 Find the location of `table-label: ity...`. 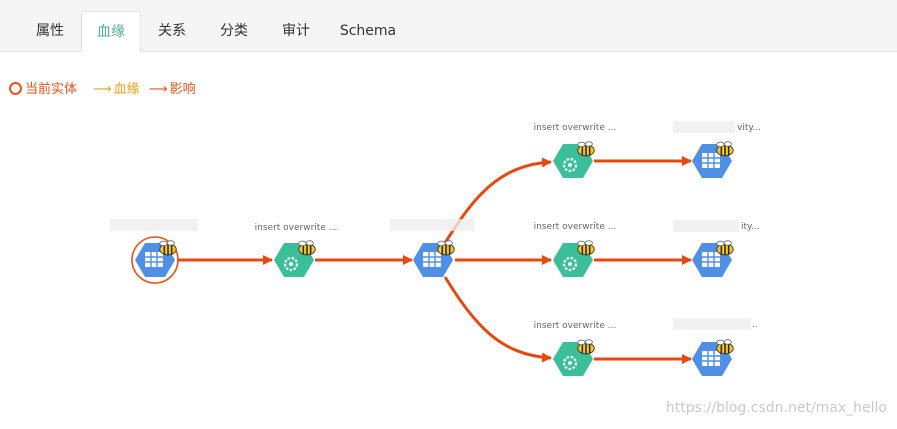

table-label: ity... is located at coordinates (750, 227).